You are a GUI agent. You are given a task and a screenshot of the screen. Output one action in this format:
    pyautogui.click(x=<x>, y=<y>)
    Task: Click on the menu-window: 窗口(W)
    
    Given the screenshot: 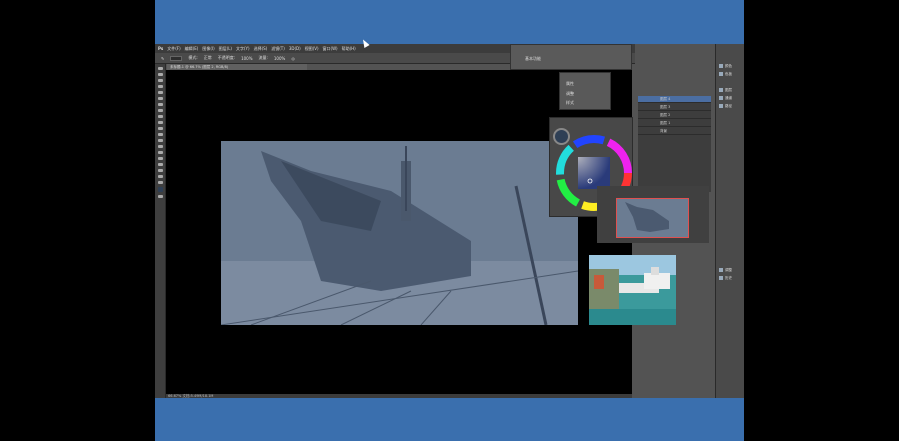 What is the action you would take?
    pyautogui.click(x=330, y=49)
    